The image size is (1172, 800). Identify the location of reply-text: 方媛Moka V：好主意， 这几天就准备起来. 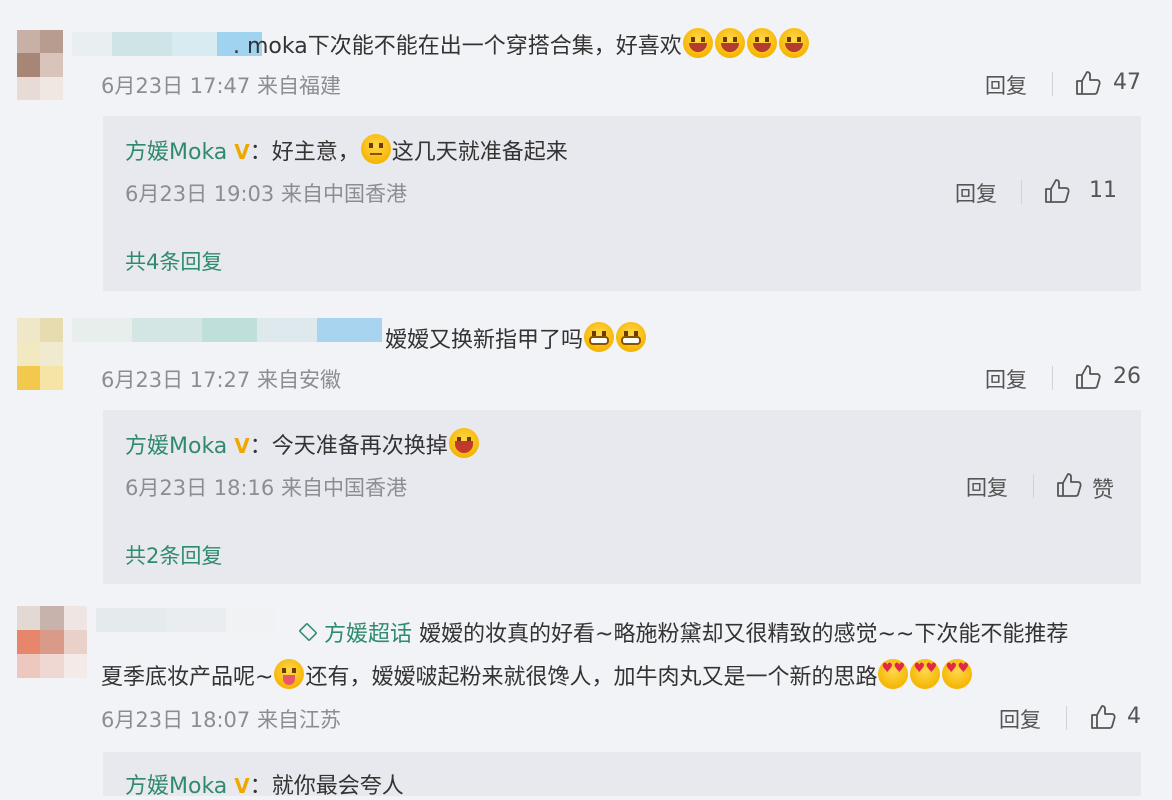
(346, 150).